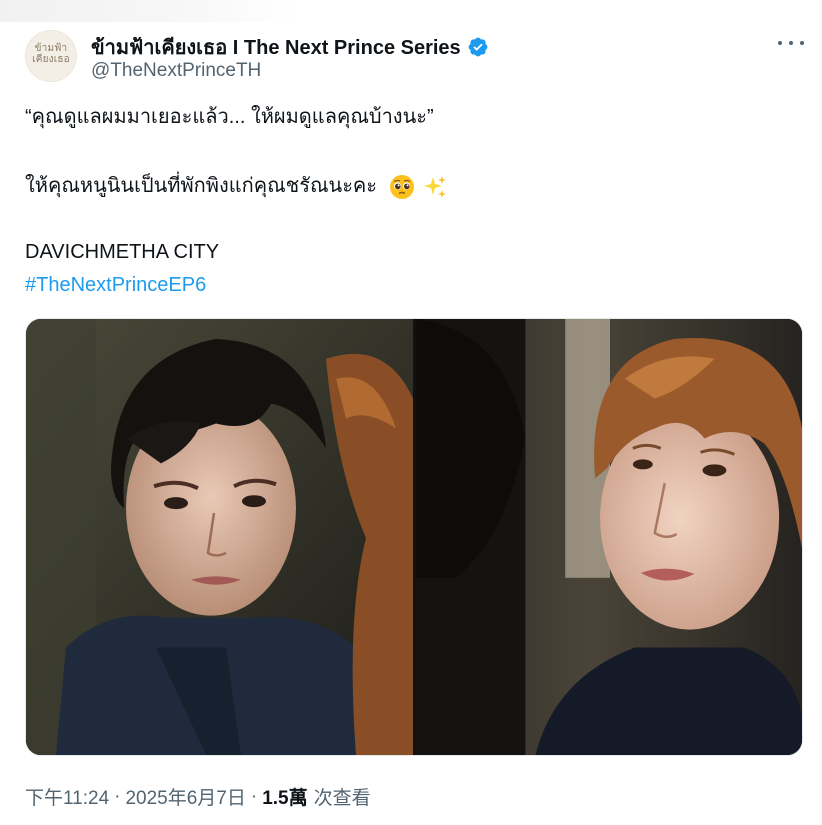  I want to click on more-options-icon, so click(791, 43).